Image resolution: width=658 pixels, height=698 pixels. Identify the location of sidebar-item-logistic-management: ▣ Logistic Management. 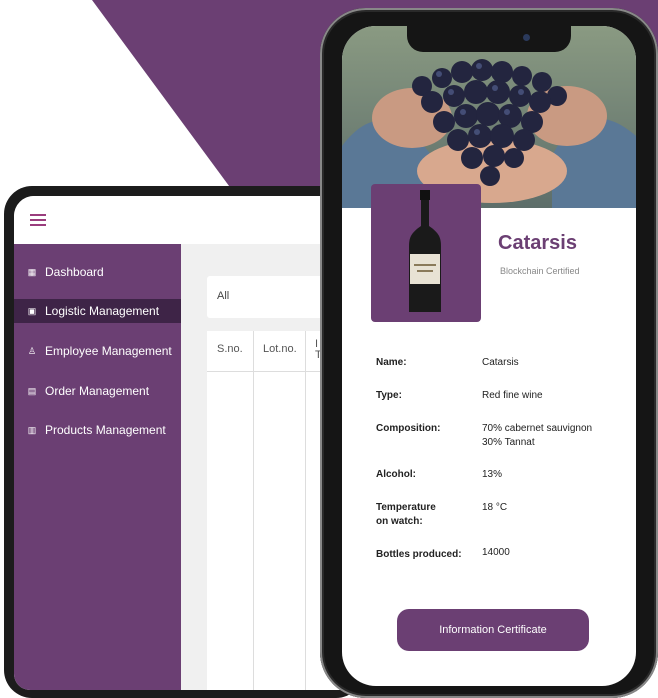
(97, 311).